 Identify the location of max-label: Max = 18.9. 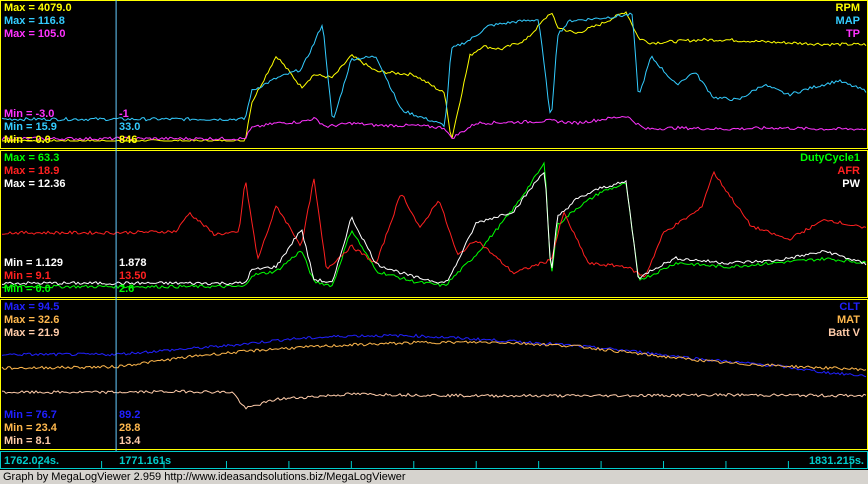
(31, 171).